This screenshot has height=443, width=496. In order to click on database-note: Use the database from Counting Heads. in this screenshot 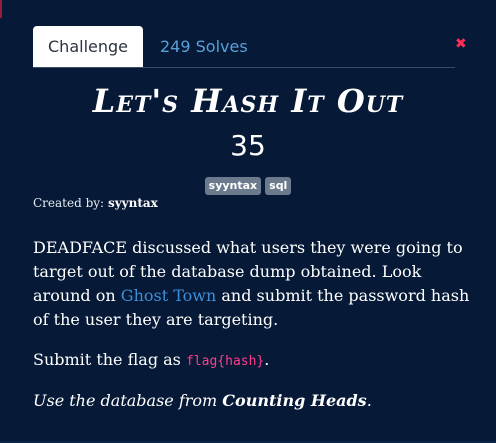, I will do `click(202, 401)`.